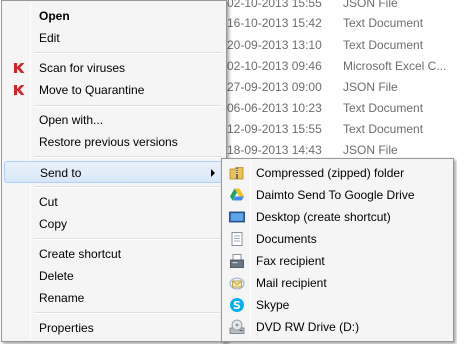  What do you see at coordinates (274, 5) in the screenshot?
I see `file-date: 02-10-2013 15:55` at bounding box center [274, 5].